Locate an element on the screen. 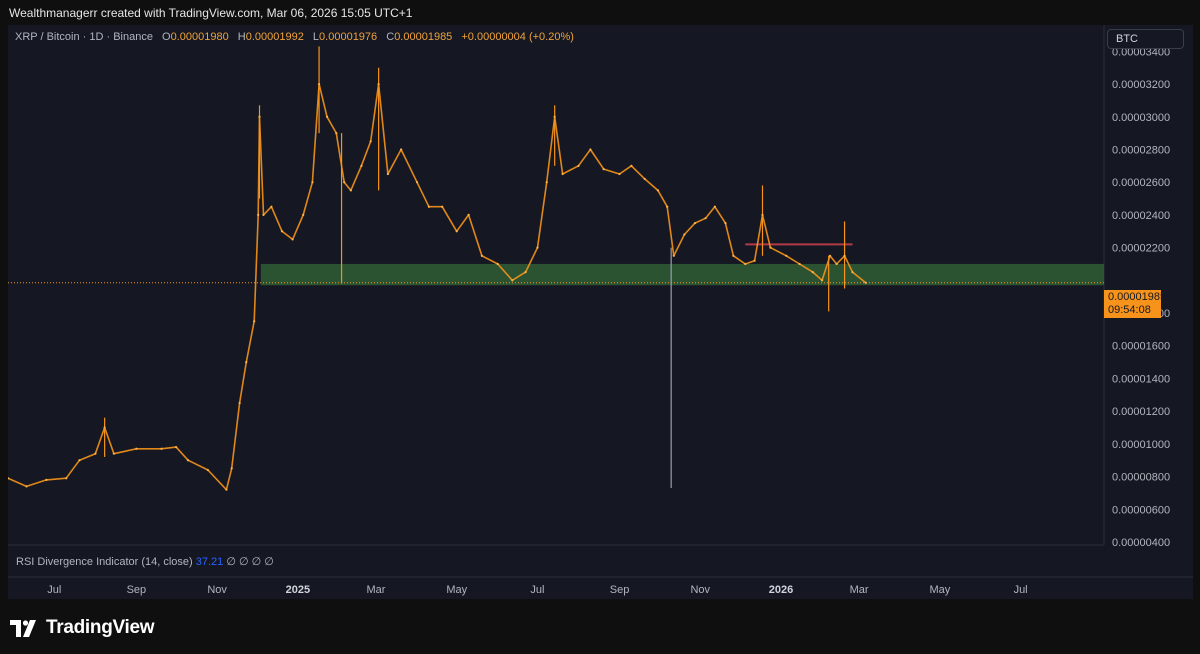 The width and height of the screenshot is (1200, 654). rsi-empty-values: ∅ ∅ ∅ ∅ is located at coordinates (250, 562).